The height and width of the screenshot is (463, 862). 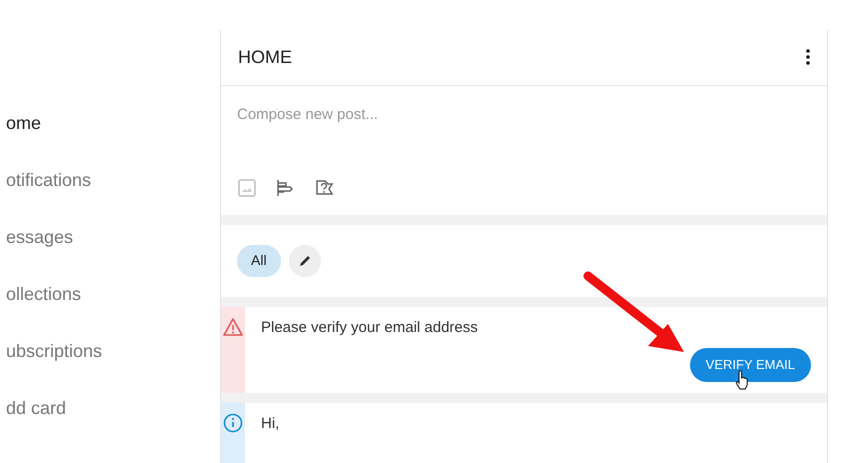 What do you see at coordinates (113, 123) in the screenshot?
I see `sidebar-item: ome` at bounding box center [113, 123].